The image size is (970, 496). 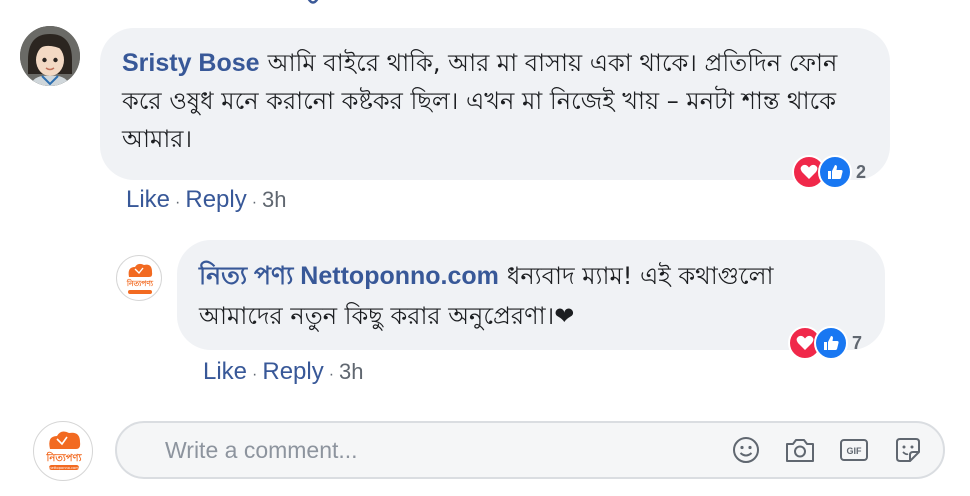 What do you see at coordinates (447, 450) in the screenshot?
I see `comment-input` at bounding box center [447, 450].